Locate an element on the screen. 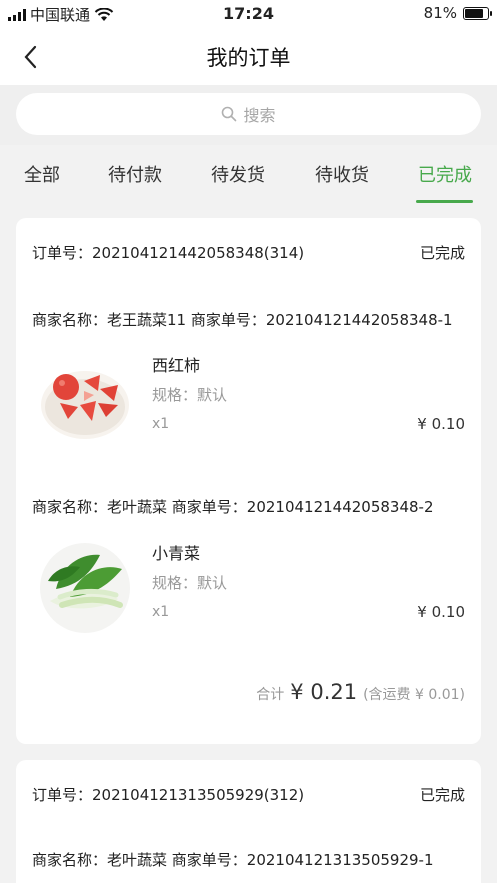 The height and width of the screenshot is (883, 497). bok-choy-image is located at coordinates (85, 588).